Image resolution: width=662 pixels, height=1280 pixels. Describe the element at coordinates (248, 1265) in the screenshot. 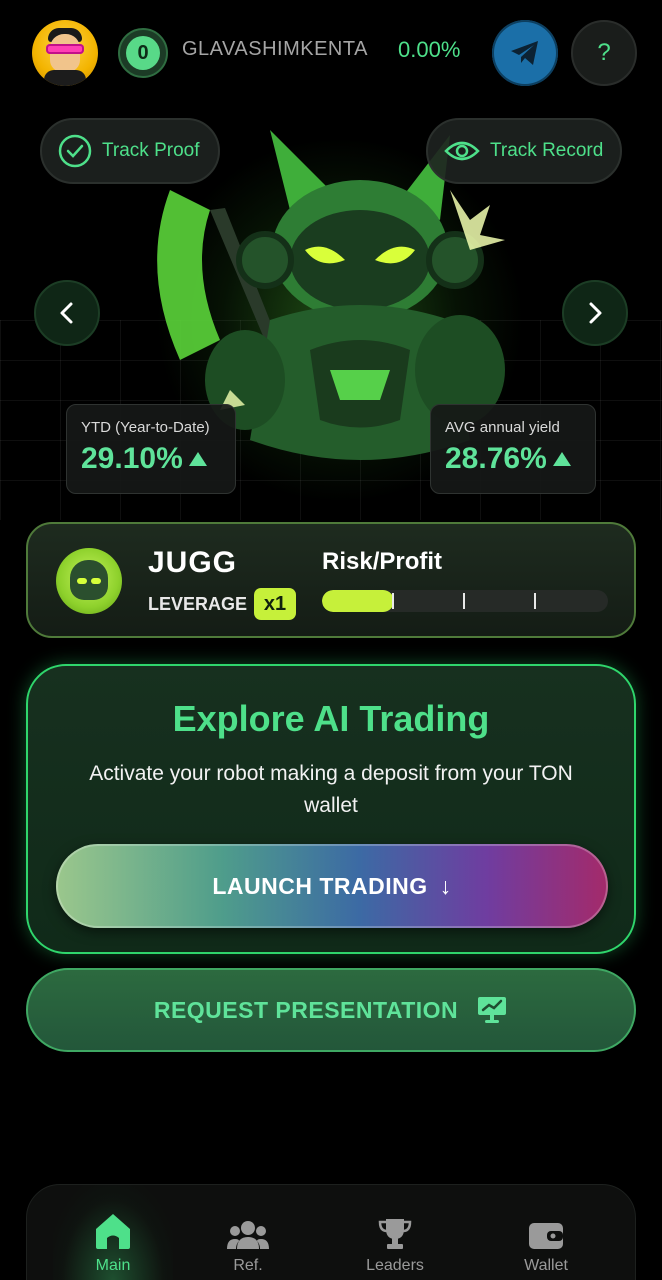

I see `nav-ref-label: Ref.` at that location.